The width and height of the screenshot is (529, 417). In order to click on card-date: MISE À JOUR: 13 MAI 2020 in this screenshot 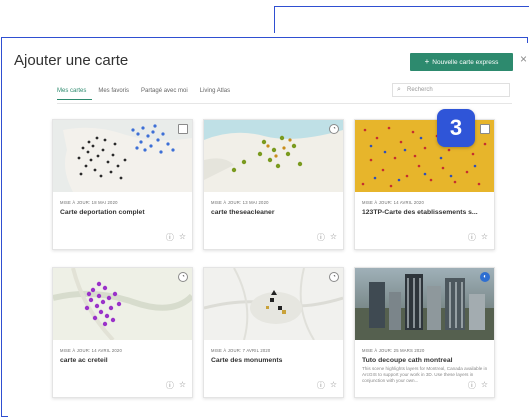, I will do `click(240, 202)`.